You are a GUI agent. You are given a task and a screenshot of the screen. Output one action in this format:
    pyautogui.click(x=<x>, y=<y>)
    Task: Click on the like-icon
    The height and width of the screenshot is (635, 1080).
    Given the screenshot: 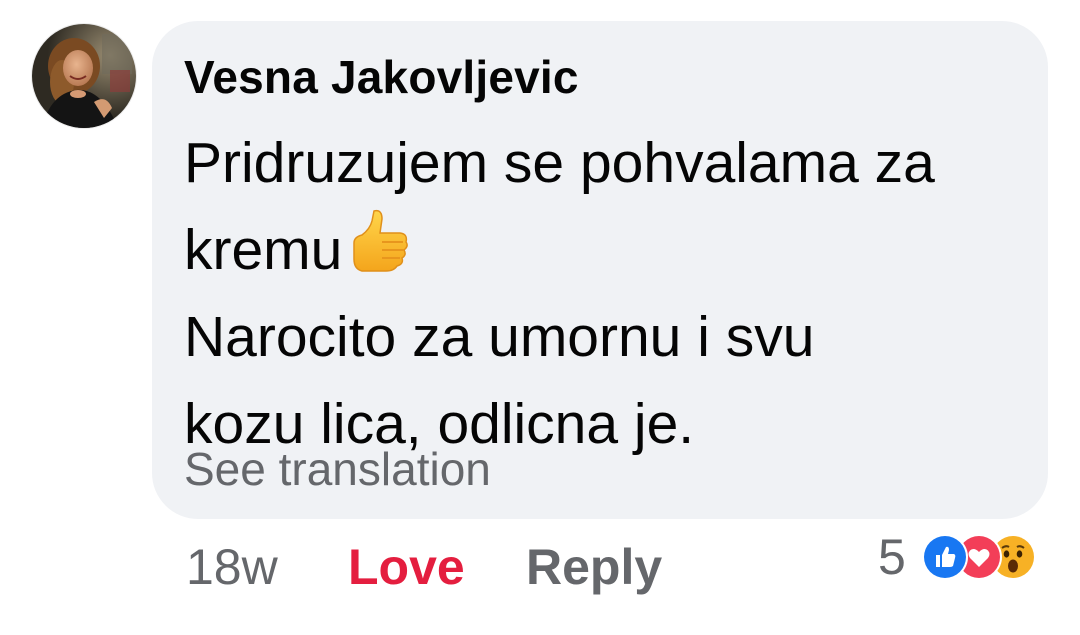 What is the action you would take?
    pyautogui.click(x=945, y=557)
    